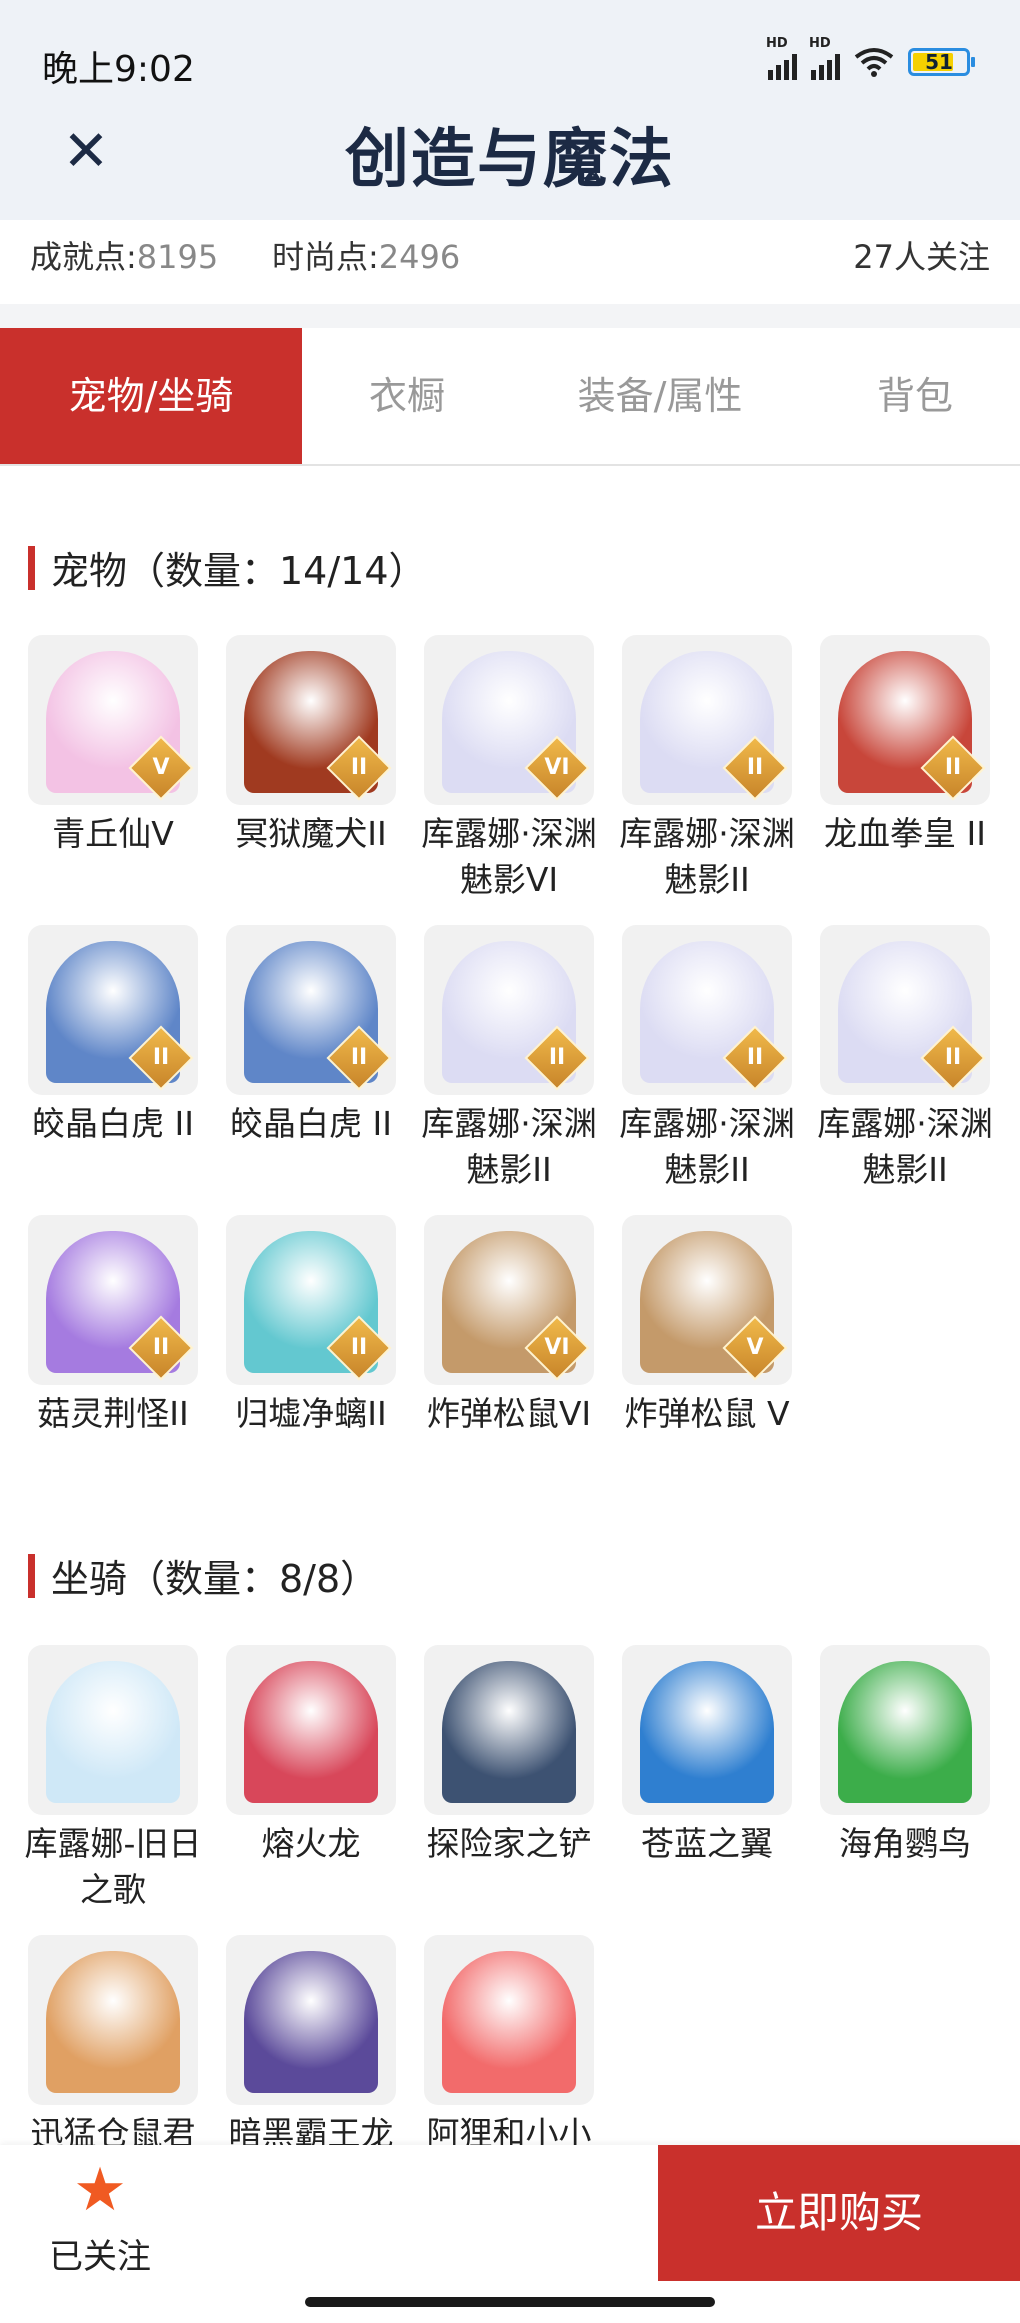  I want to click on achievement-points: 成就点:8195, so click(124, 257).